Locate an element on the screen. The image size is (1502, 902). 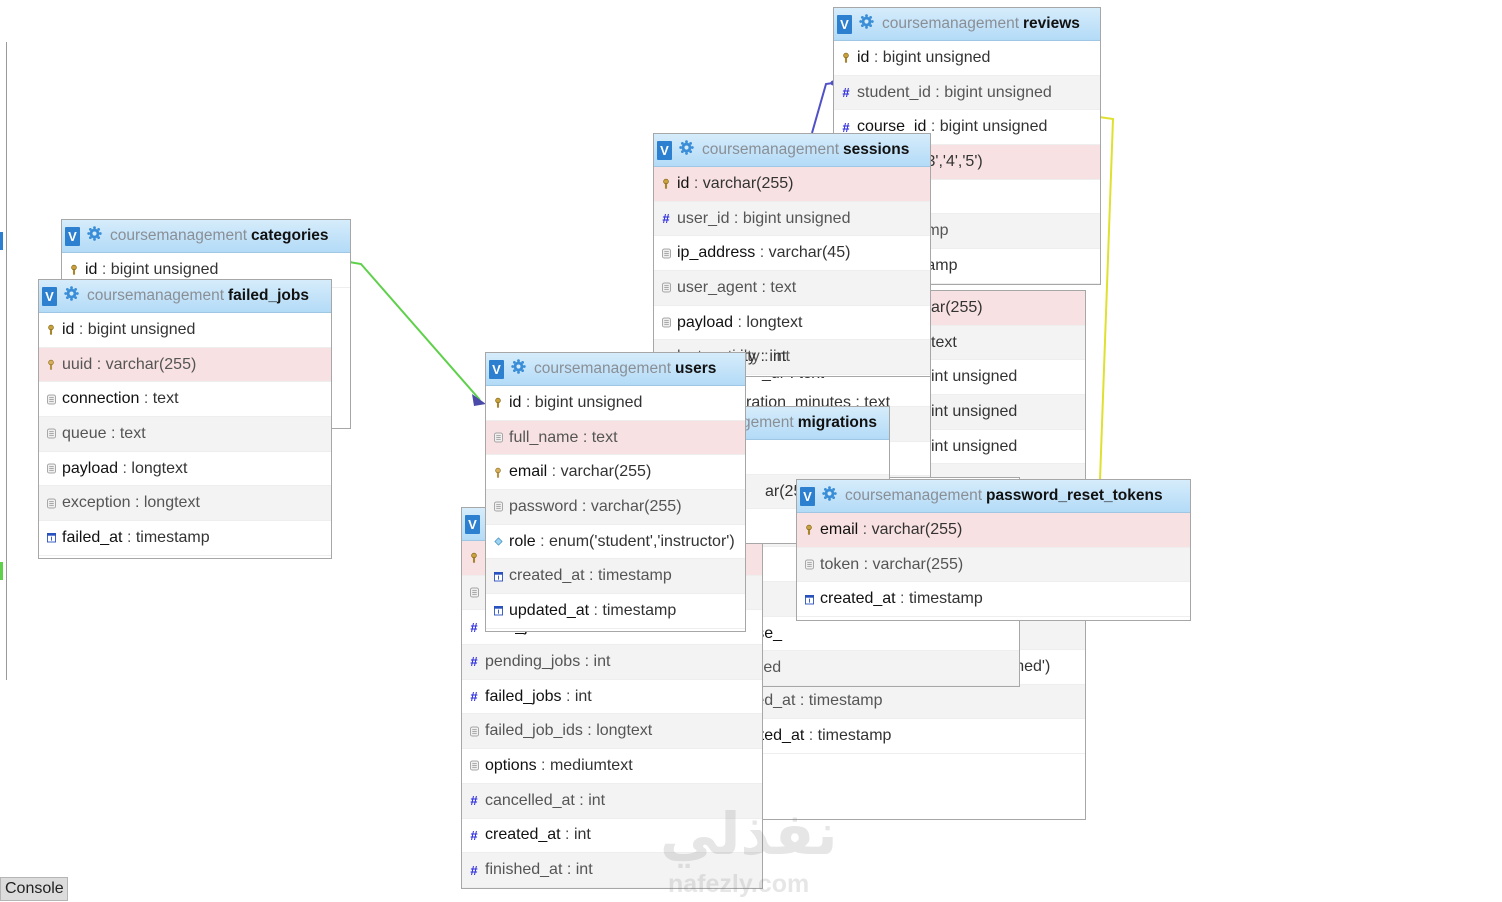
column-type: longtext is located at coordinates (624, 731).